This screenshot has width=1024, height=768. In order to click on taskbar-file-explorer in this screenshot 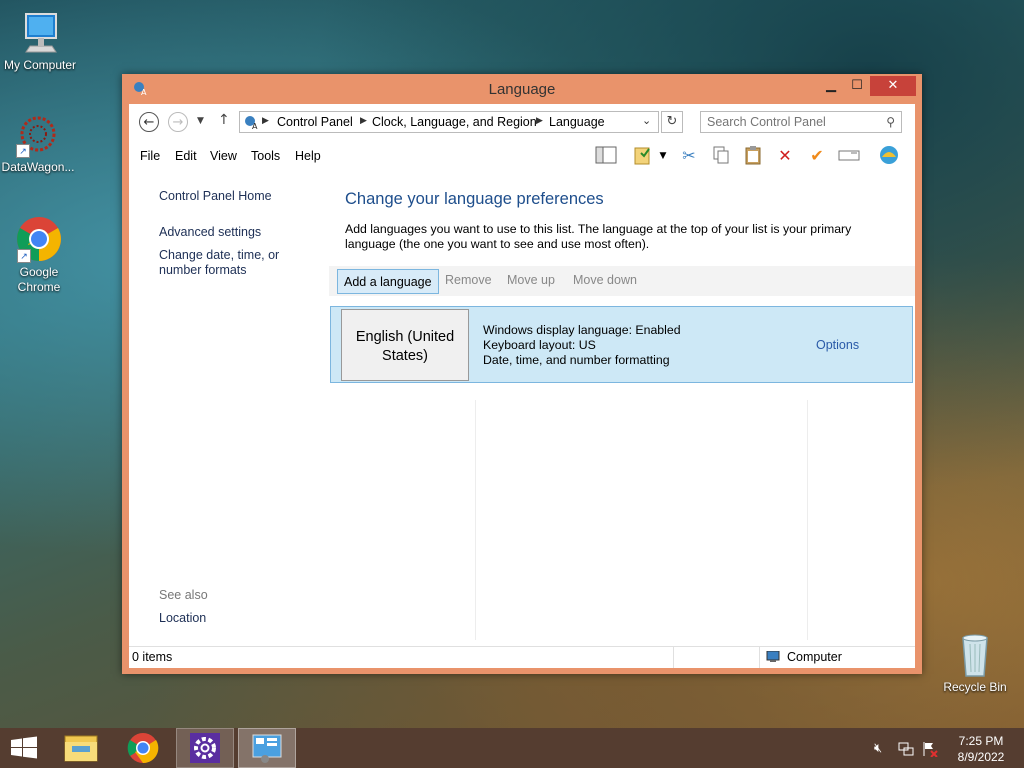, I will do `click(81, 748)`.